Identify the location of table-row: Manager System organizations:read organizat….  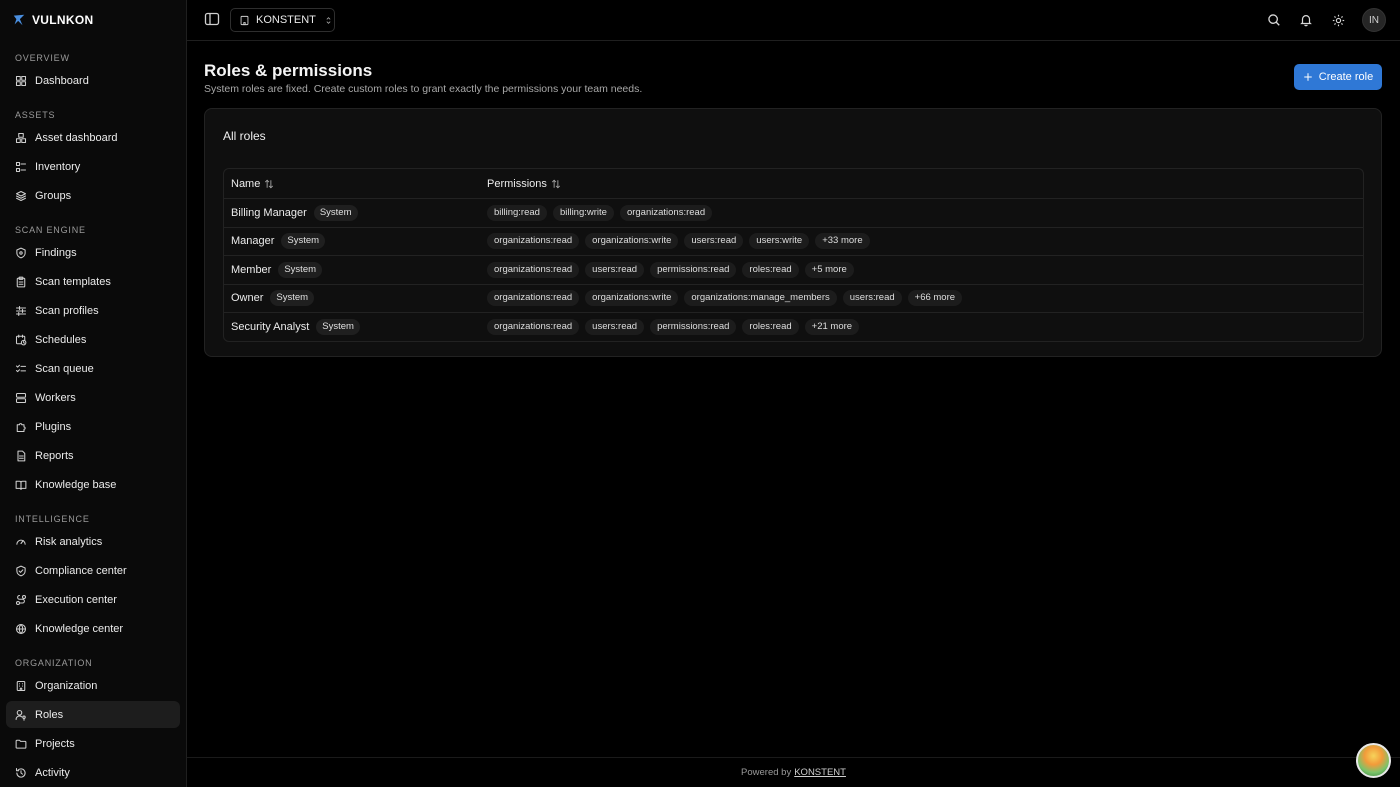
(793, 241).